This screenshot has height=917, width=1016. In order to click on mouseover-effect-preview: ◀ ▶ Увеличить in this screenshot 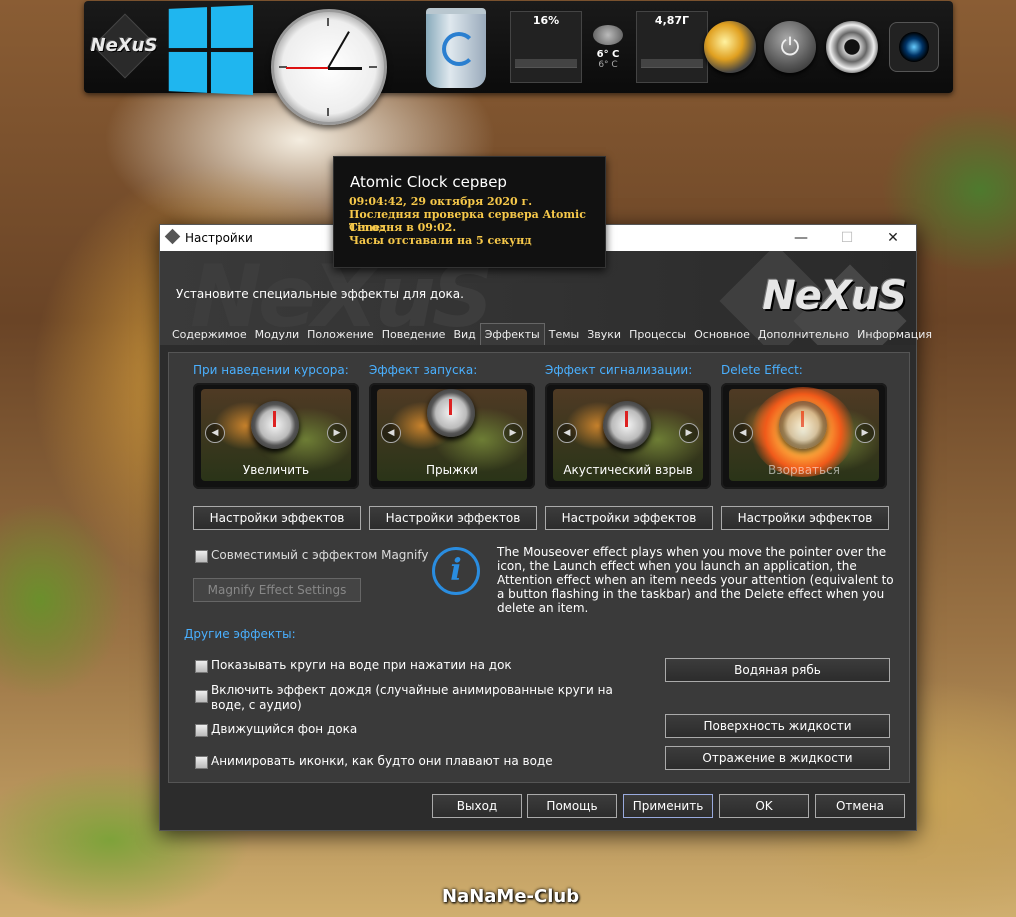, I will do `click(276, 436)`.